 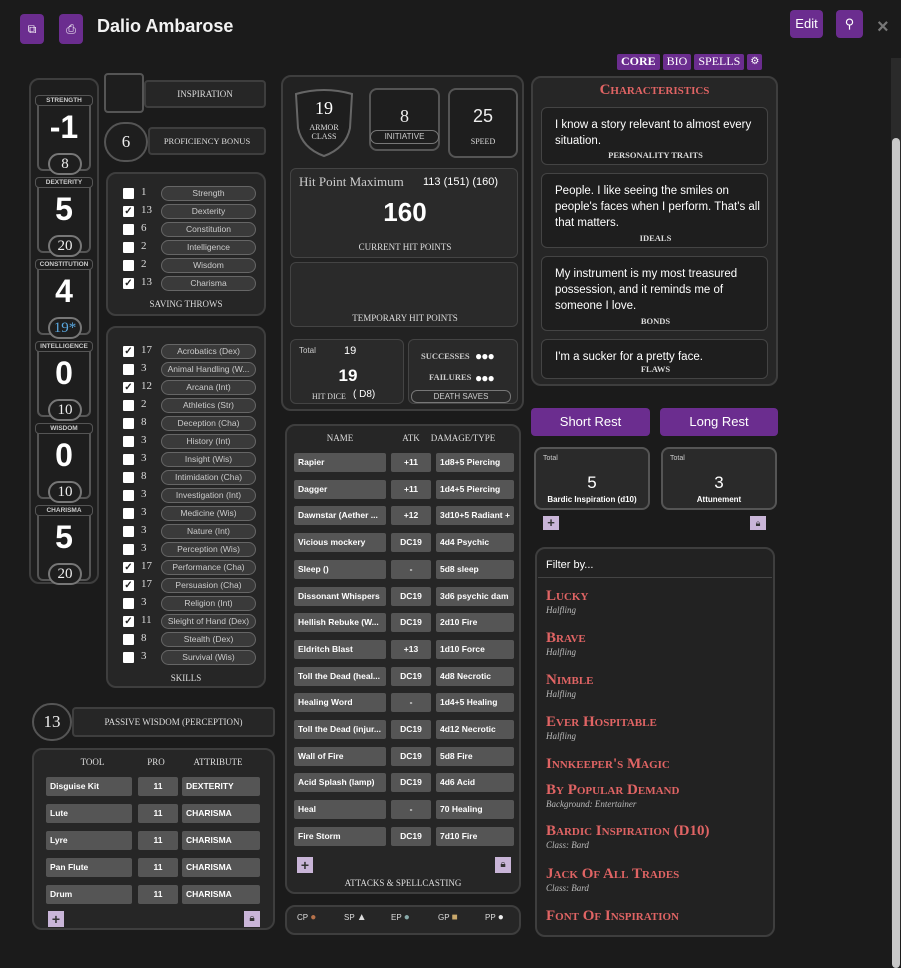 What do you see at coordinates (340, 489) in the screenshot?
I see `attack-name: Dagger` at bounding box center [340, 489].